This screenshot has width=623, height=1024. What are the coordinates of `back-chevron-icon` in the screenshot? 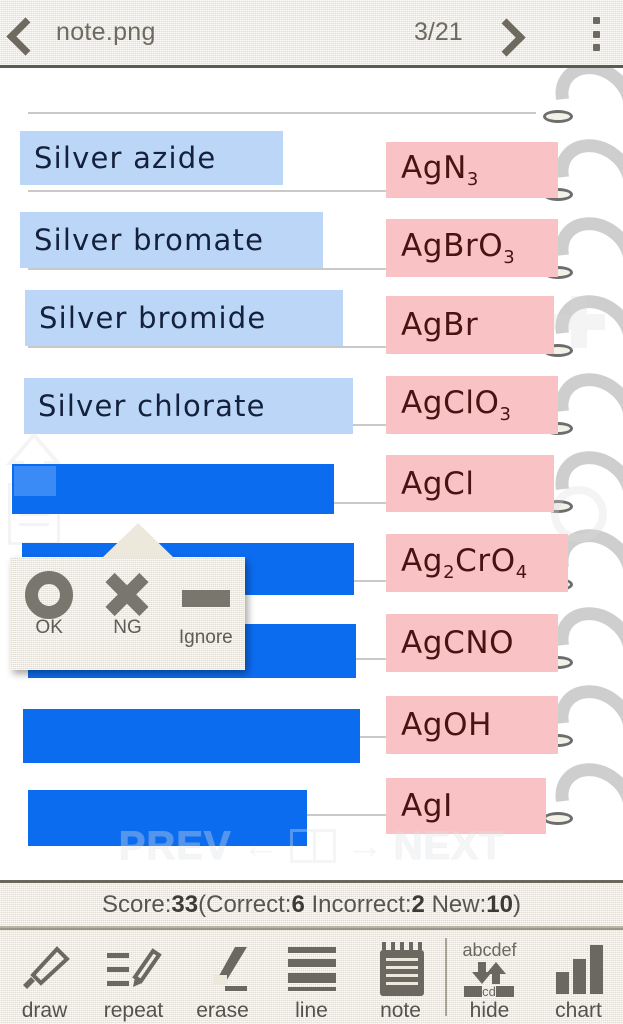 It's located at (22, 33).